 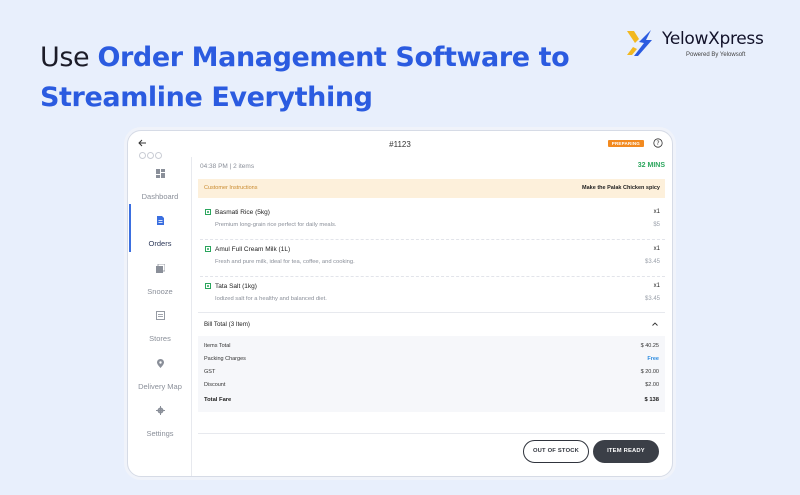 I want to click on headline-line-2: Streamline Everything, so click(x=206, y=97).